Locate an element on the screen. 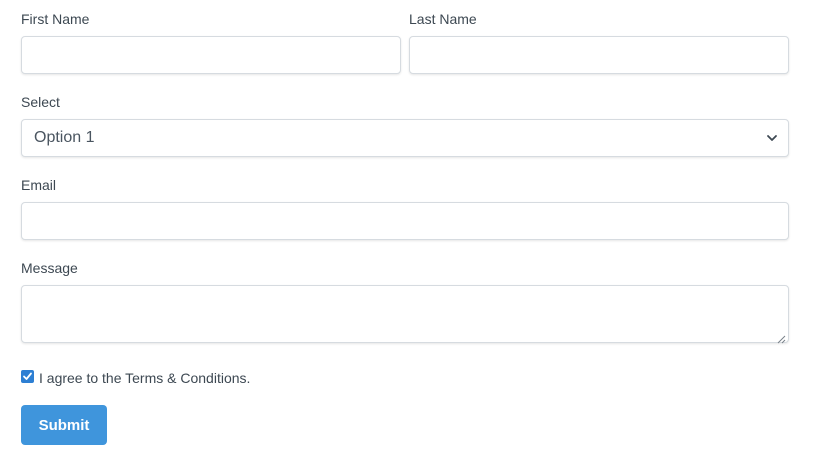 The width and height of the screenshot is (817, 461). select-value: Option 1 is located at coordinates (64, 137).